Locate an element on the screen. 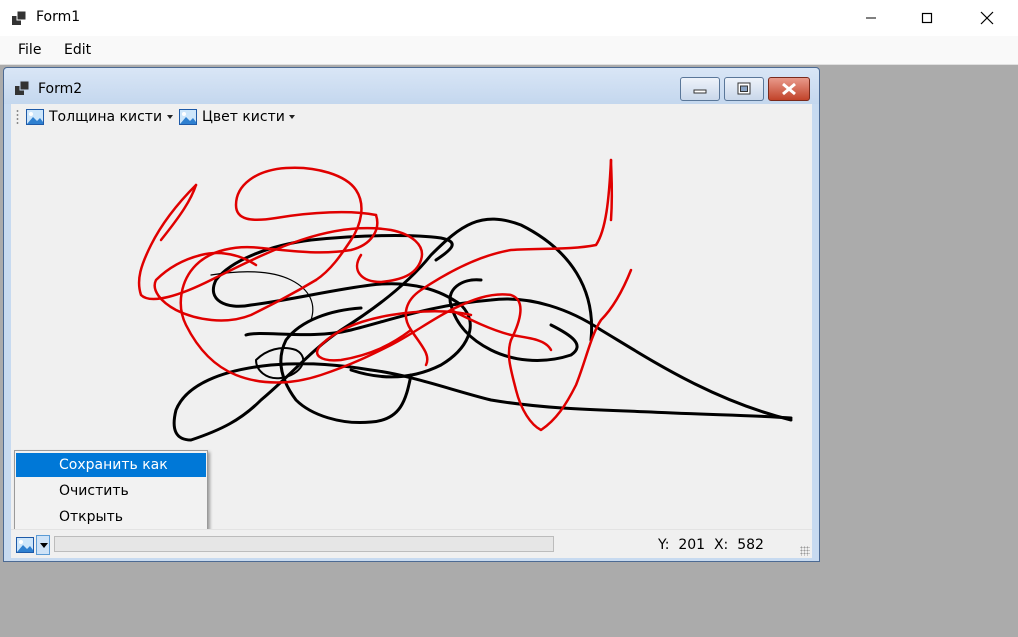  brush-color-dropdown: Цвет кисти is located at coordinates (232, 117).